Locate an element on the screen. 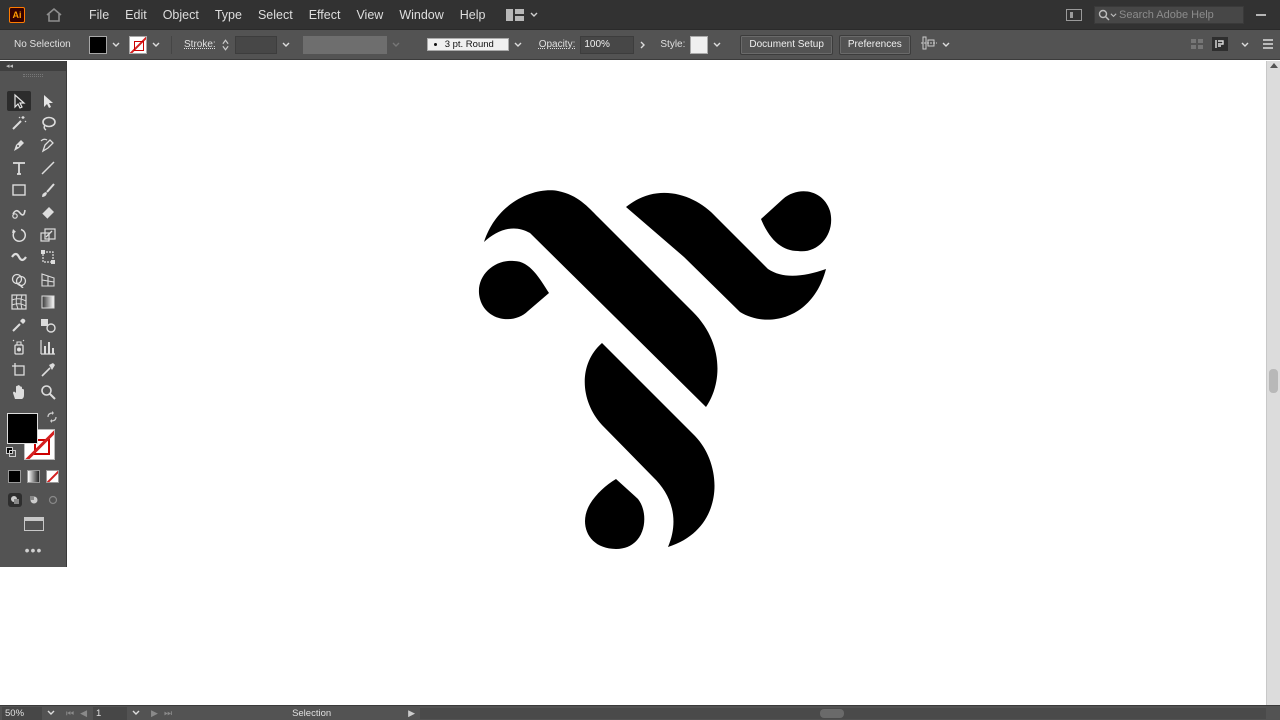  opacity-label: Opacity: is located at coordinates (557, 44).